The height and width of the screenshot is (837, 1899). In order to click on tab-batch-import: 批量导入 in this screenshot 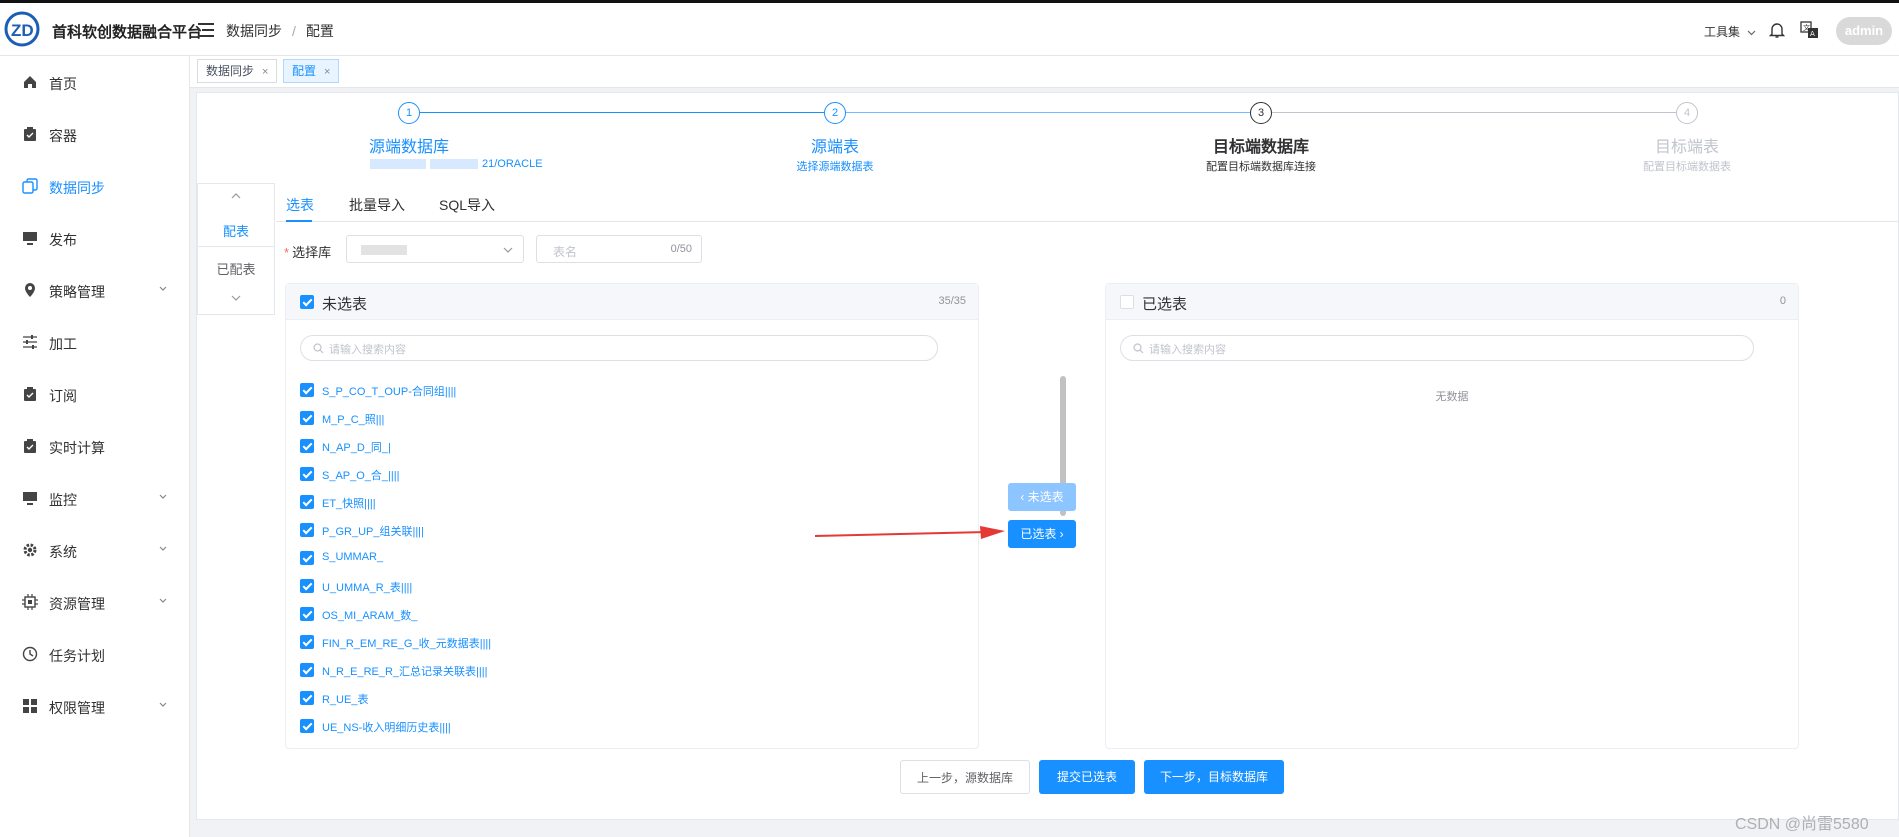, I will do `click(377, 205)`.